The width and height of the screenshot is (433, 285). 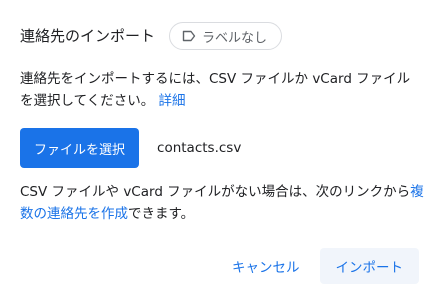 I want to click on label-outline-icon, so click(x=189, y=36).